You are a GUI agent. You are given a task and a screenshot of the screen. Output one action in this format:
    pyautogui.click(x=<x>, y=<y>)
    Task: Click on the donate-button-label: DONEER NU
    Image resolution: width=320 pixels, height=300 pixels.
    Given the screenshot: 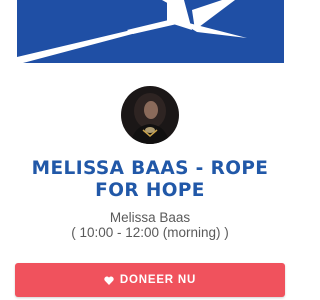 What is the action you would take?
    pyautogui.click(x=158, y=280)
    